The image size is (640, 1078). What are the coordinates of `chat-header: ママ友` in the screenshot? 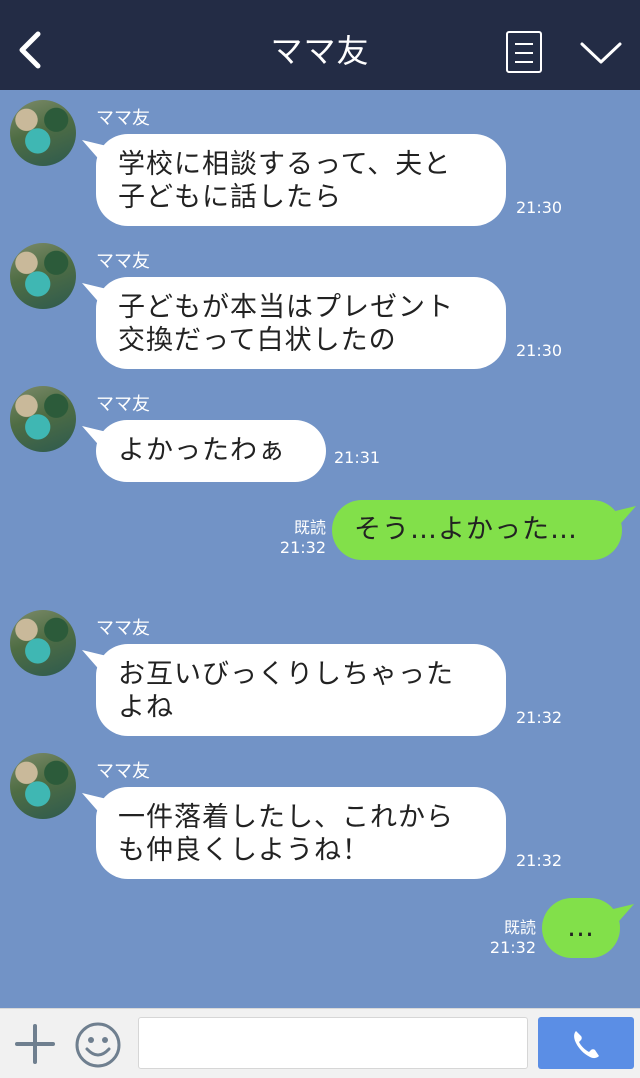 It's located at (320, 45).